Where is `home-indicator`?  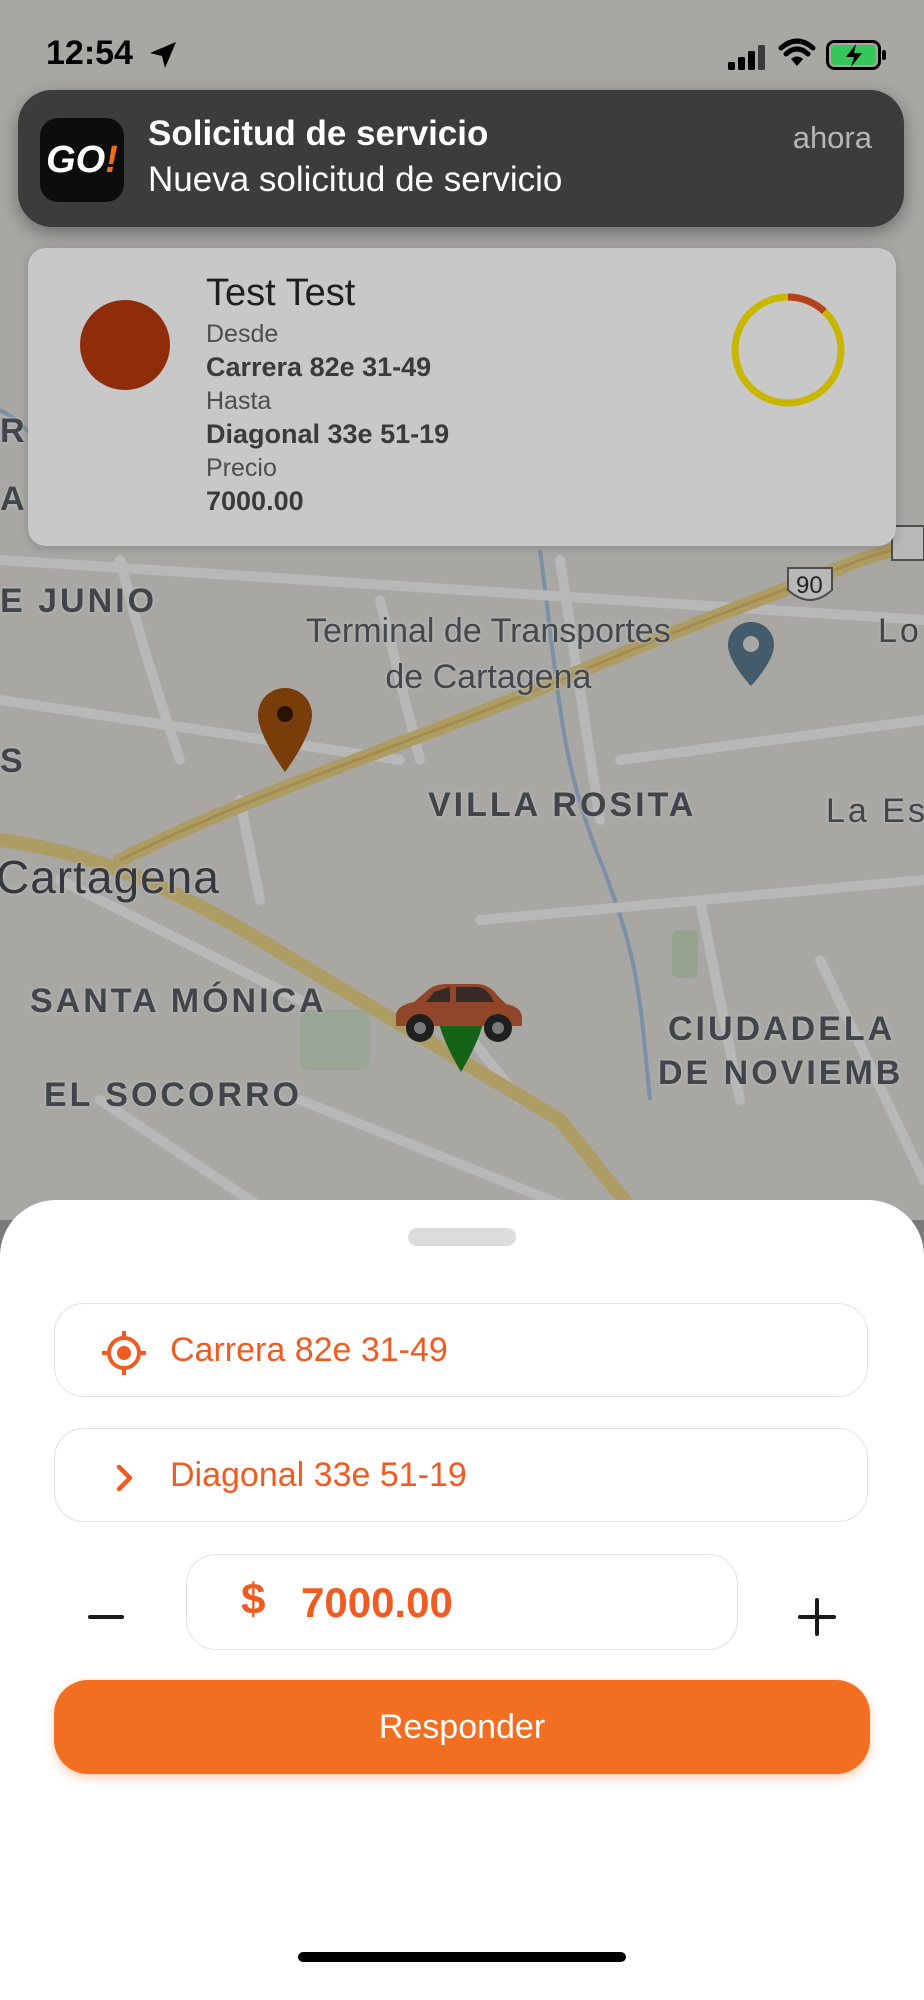 home-indicator is located at coordinates (462, 1957).